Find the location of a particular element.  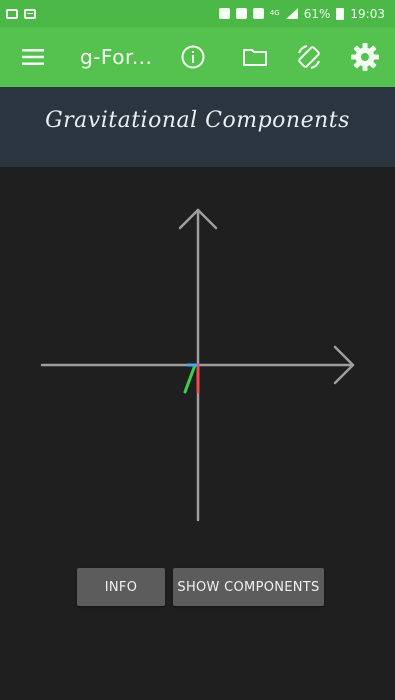

network-icon: 4G is located at coordinates (274, 13).